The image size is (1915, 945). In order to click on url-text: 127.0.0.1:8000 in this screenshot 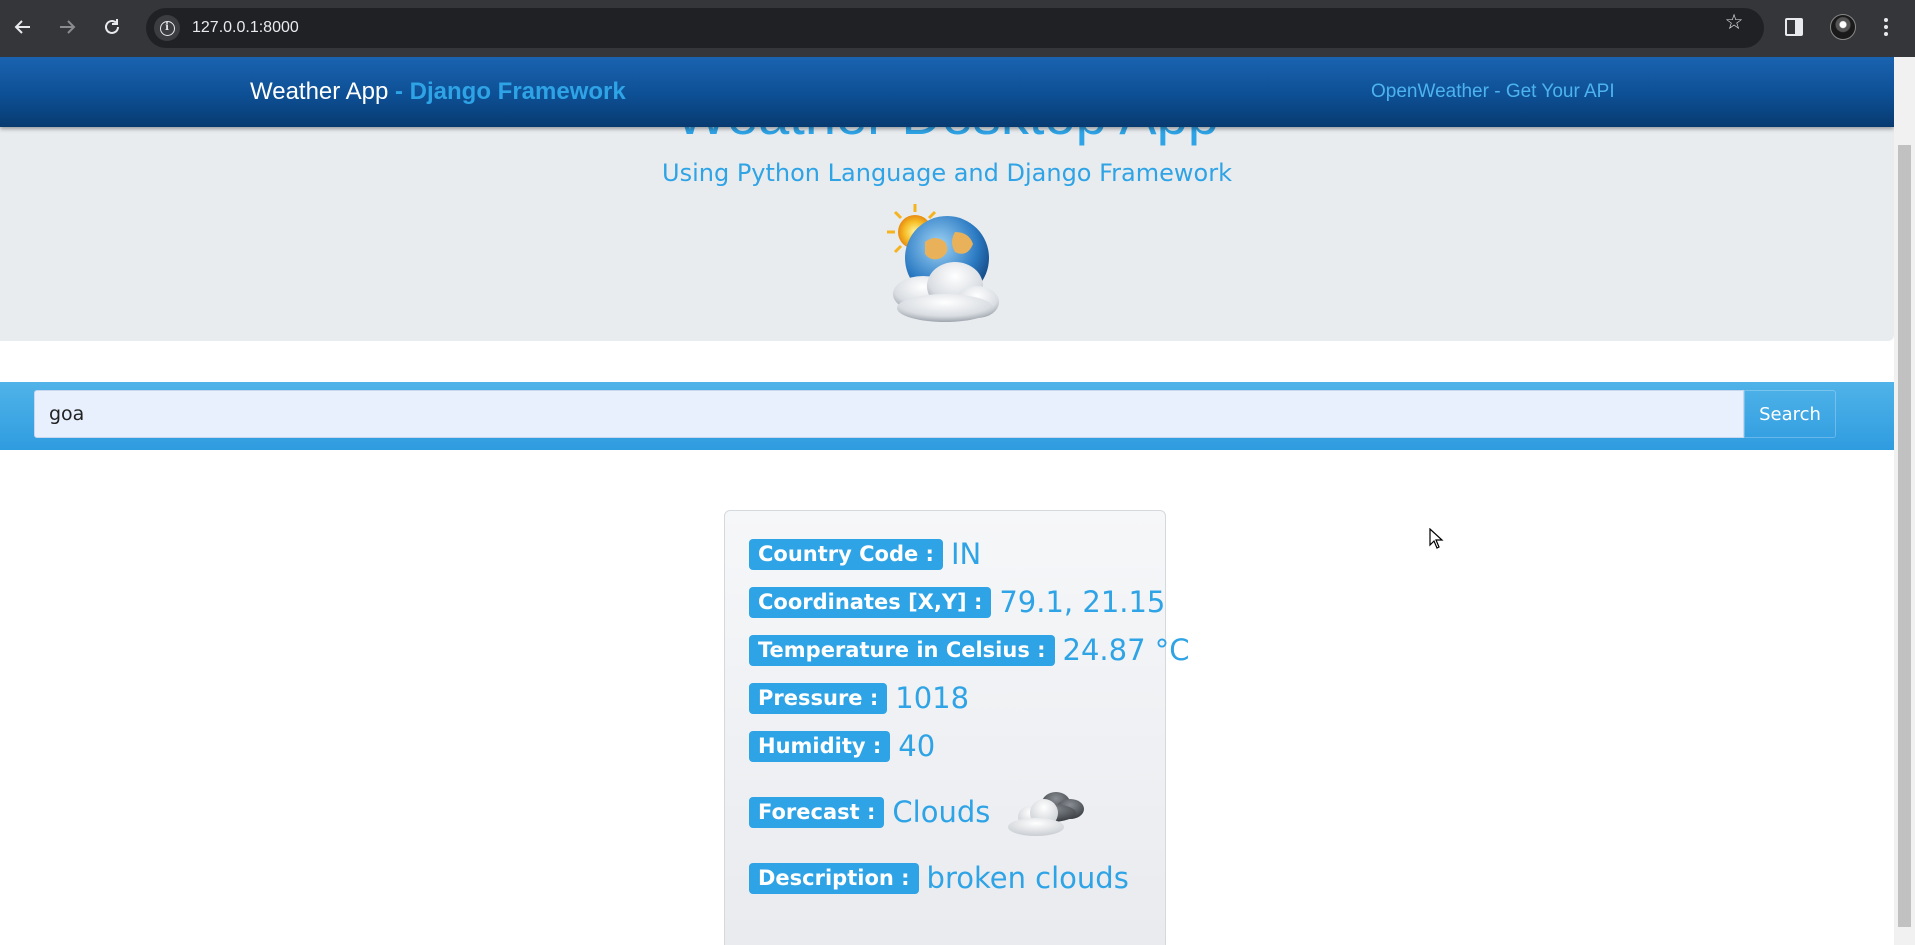, I will do `click(245, 28)`.